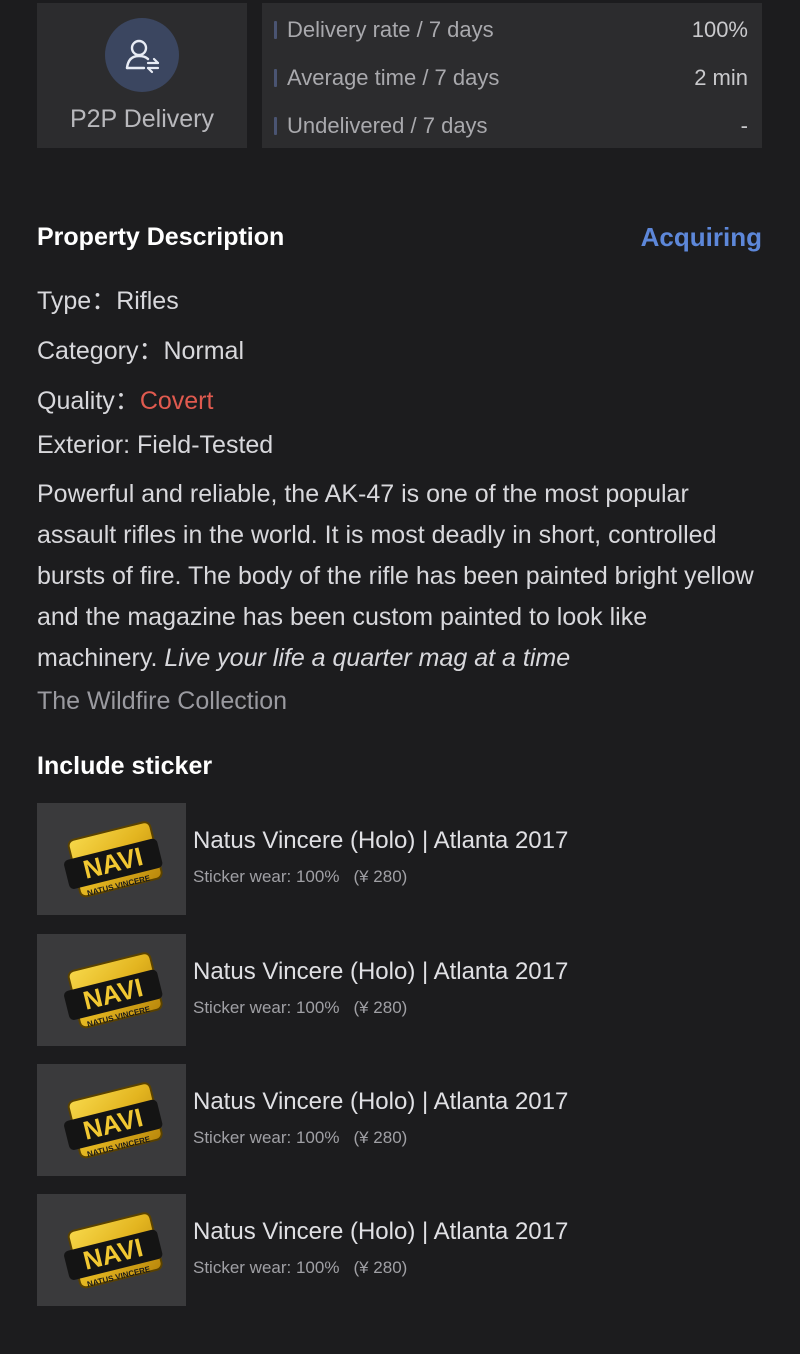  I want to click on user-transfer-icon, so click(142, 55).